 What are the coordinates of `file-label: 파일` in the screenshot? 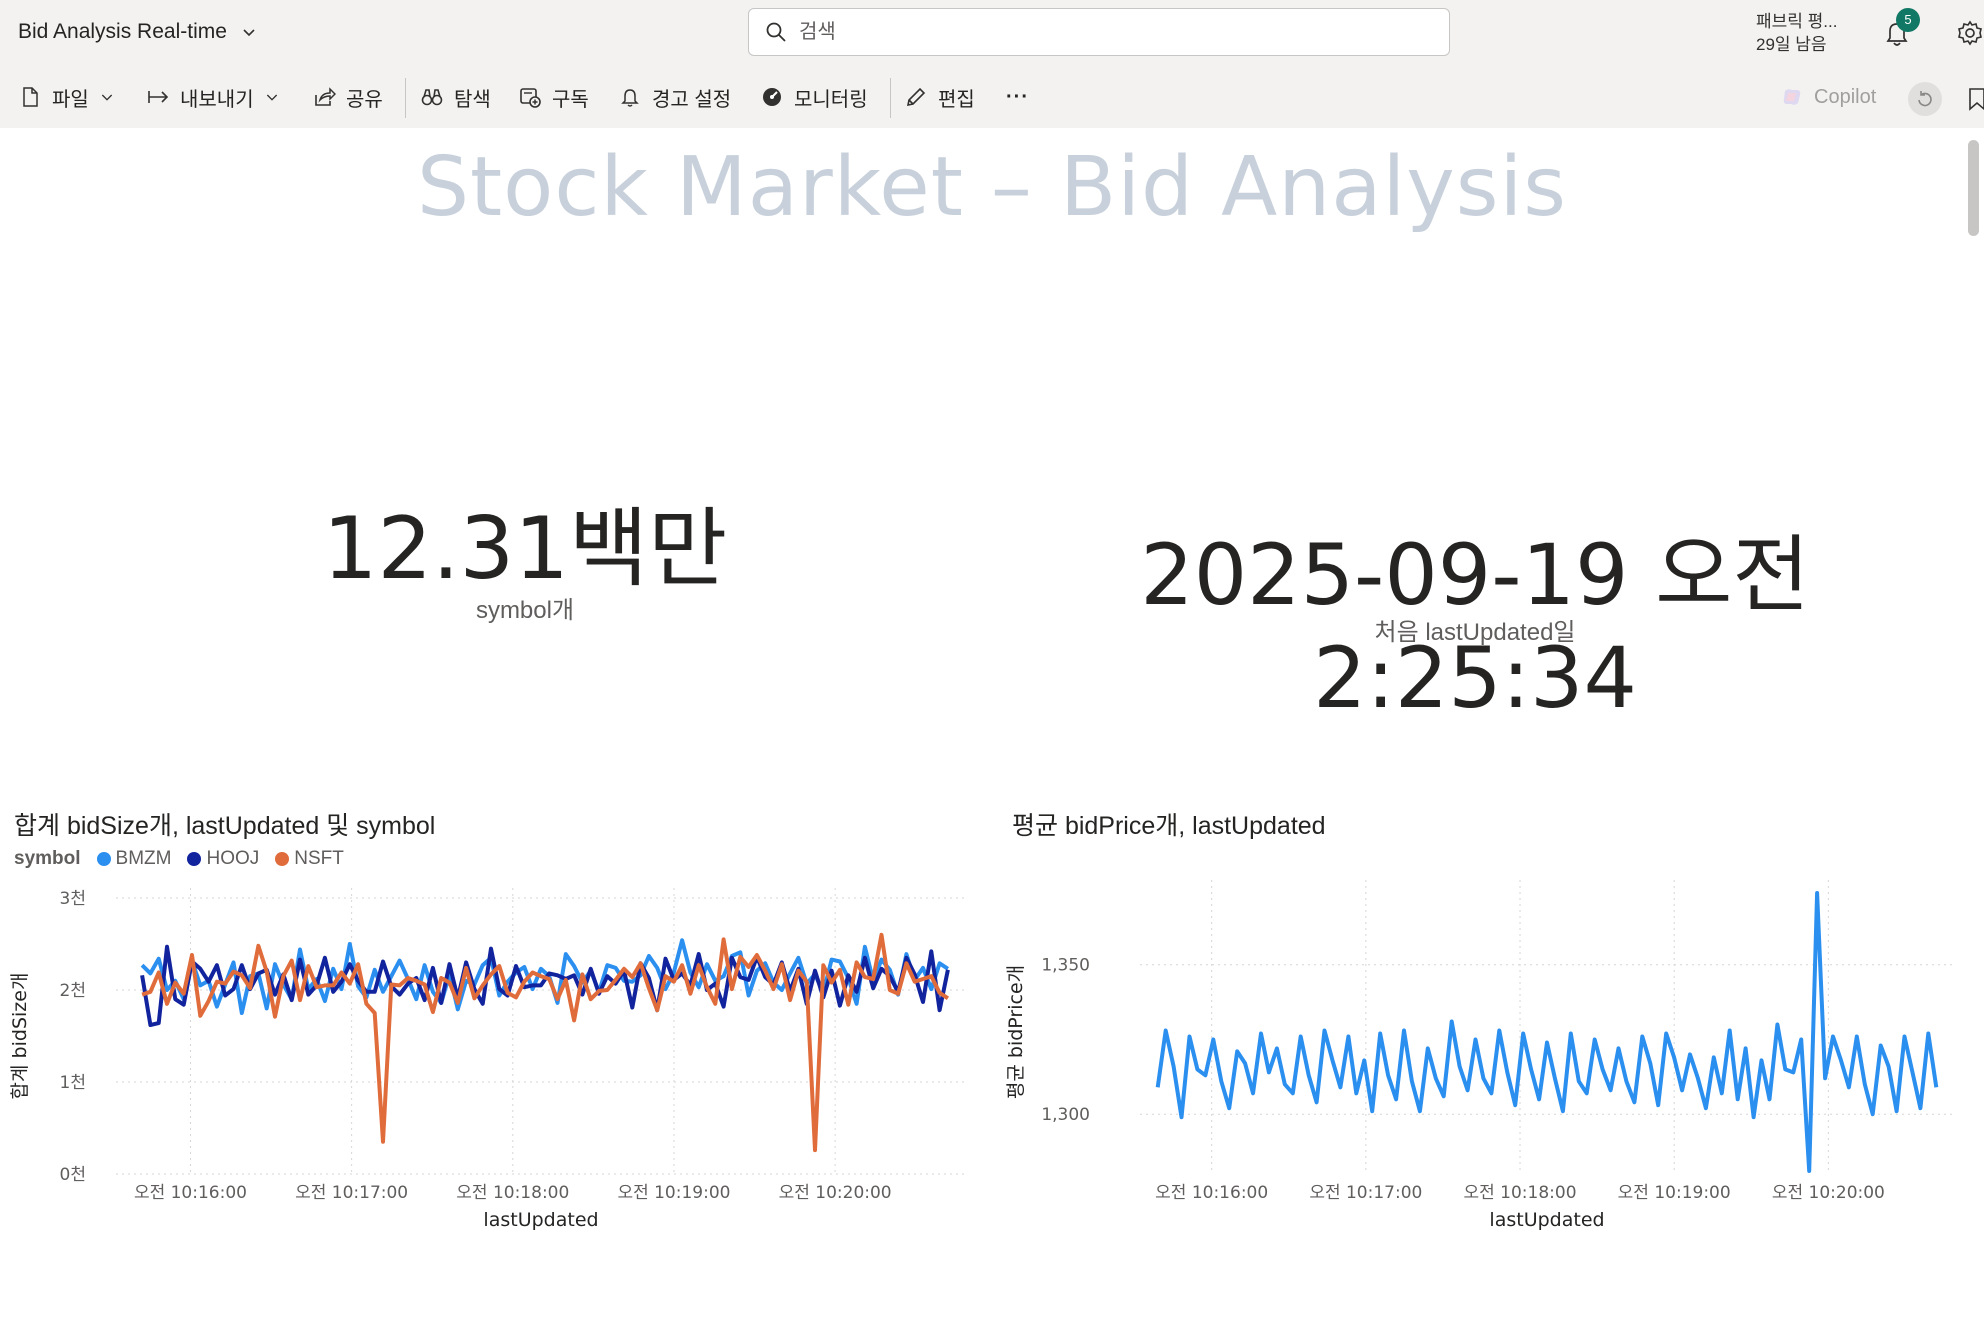 It's located at (70, 99).